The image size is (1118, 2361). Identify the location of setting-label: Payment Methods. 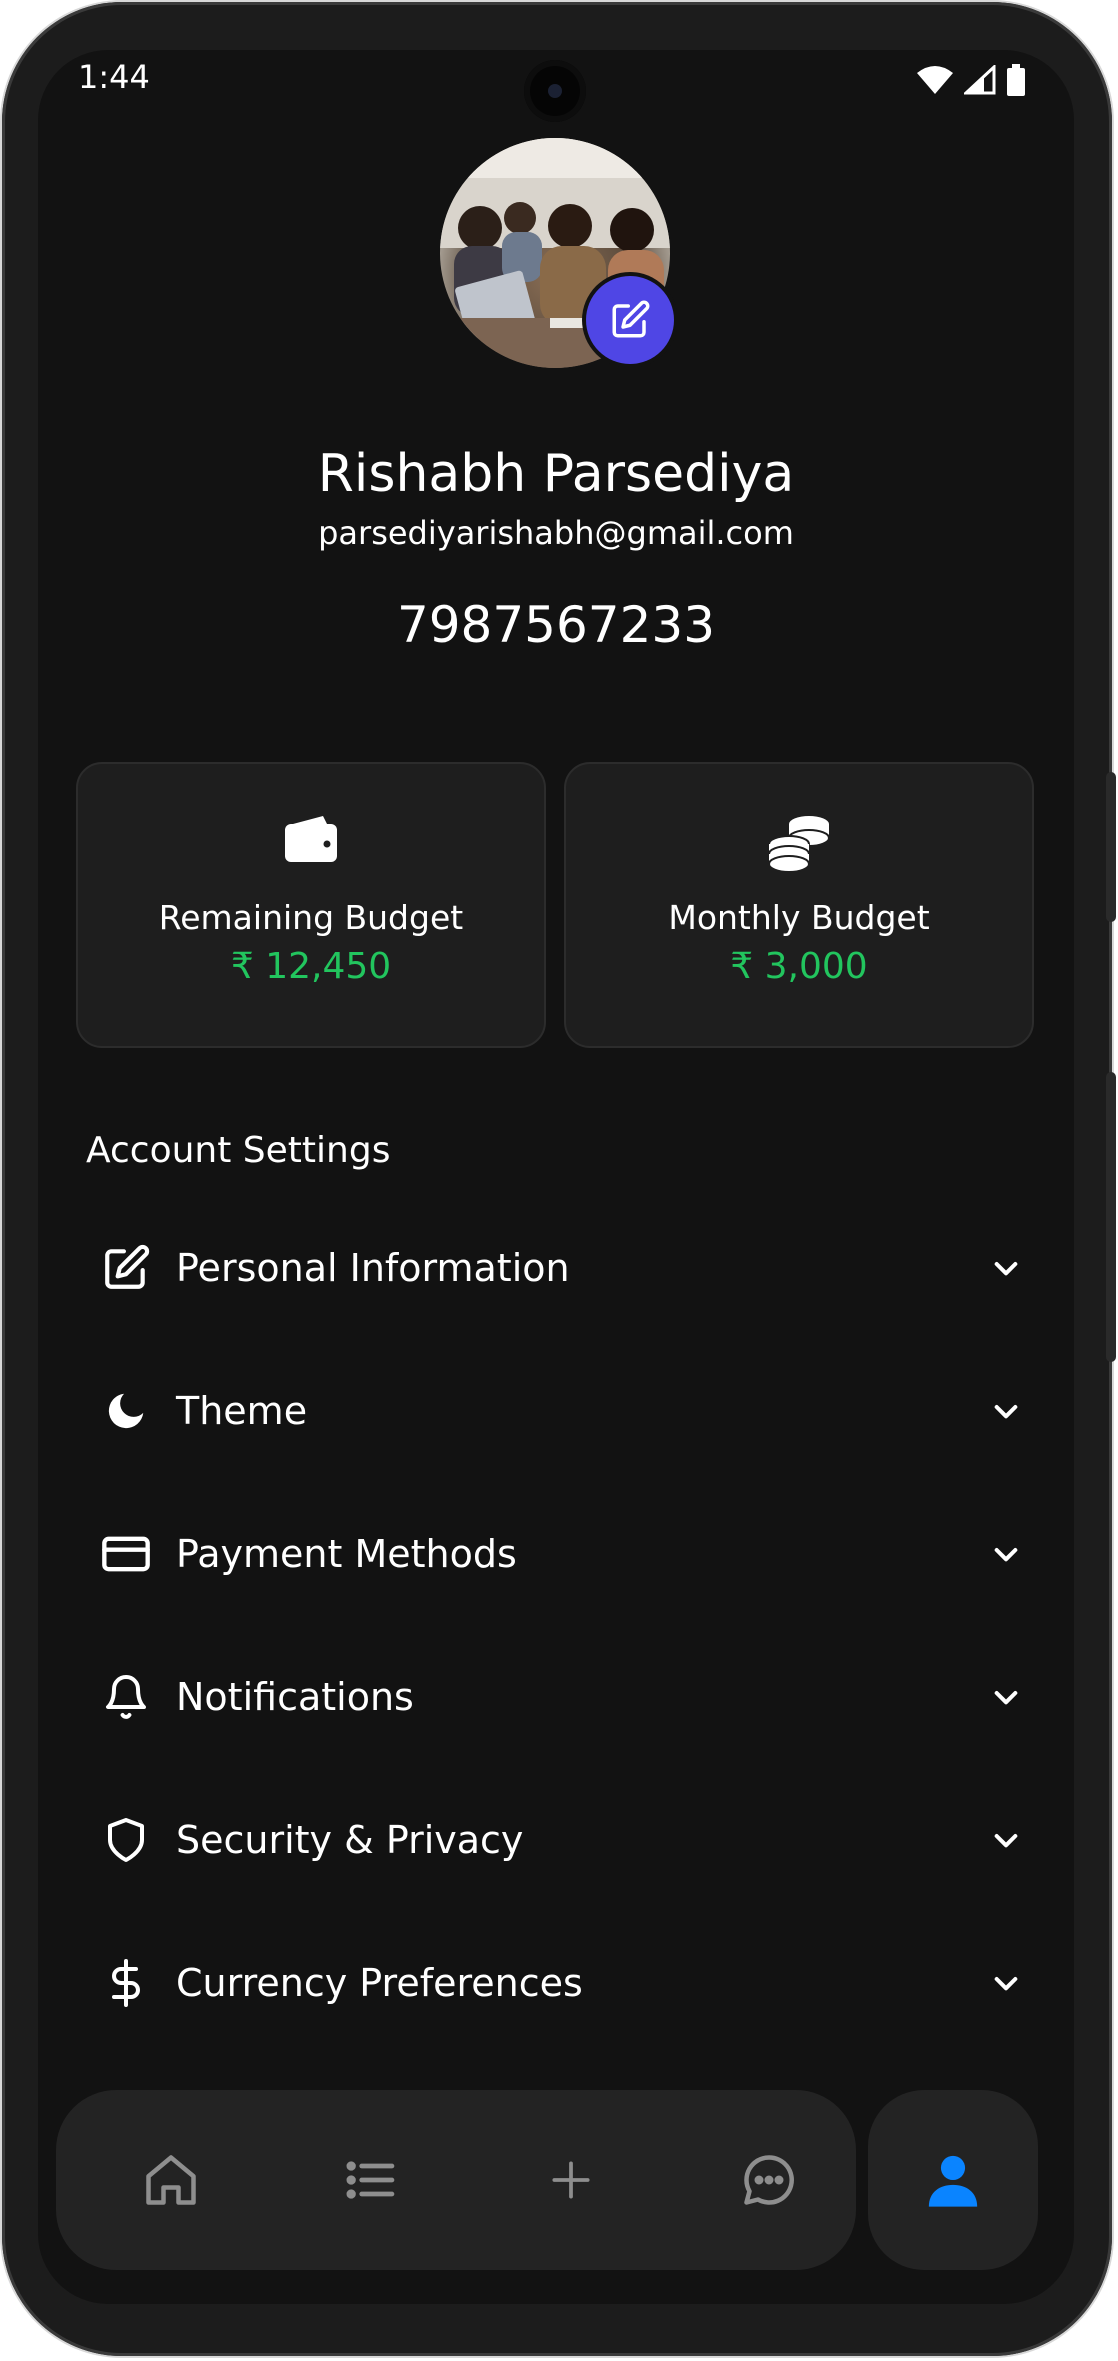
(346, 1554).